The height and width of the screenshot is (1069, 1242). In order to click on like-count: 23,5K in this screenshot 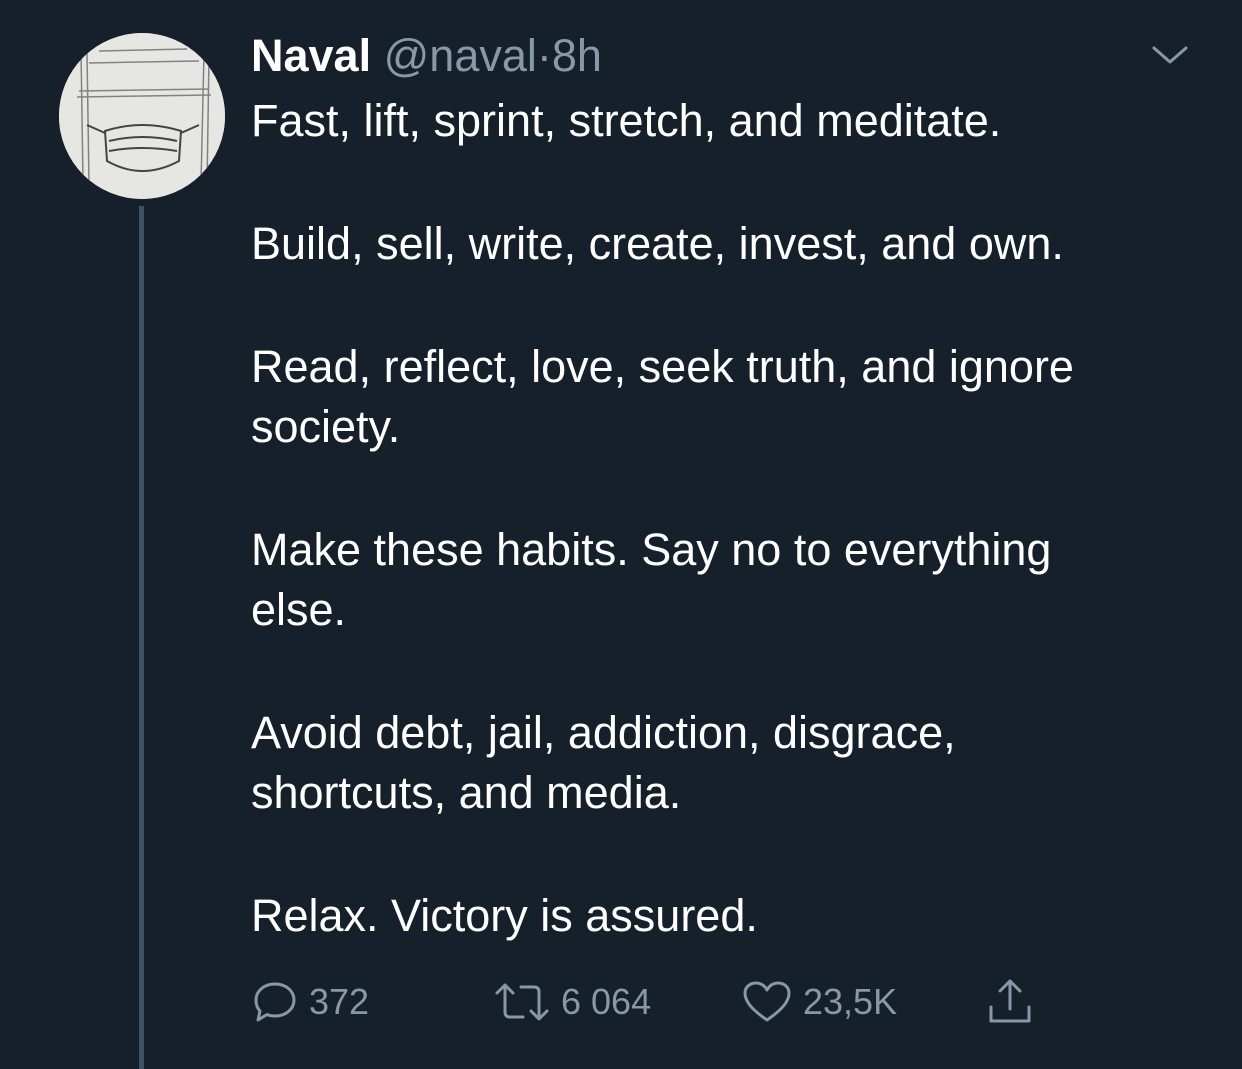, I will do `click(850, 1001)`.